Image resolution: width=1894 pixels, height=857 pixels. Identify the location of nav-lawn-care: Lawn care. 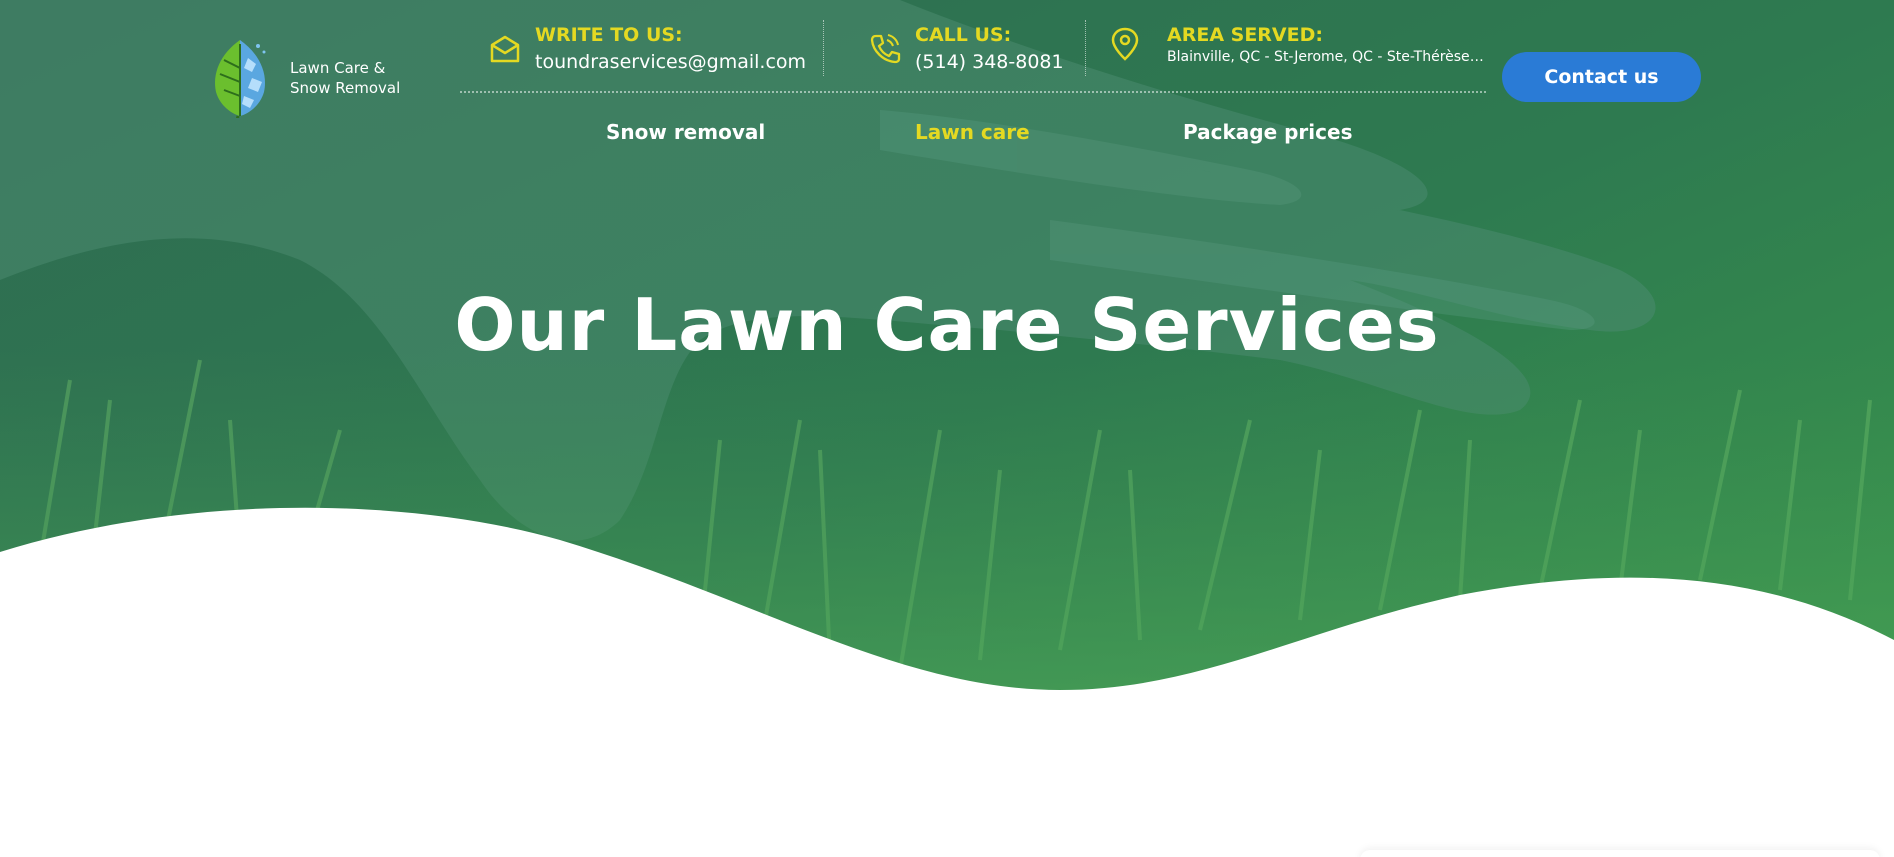
(972, 132).